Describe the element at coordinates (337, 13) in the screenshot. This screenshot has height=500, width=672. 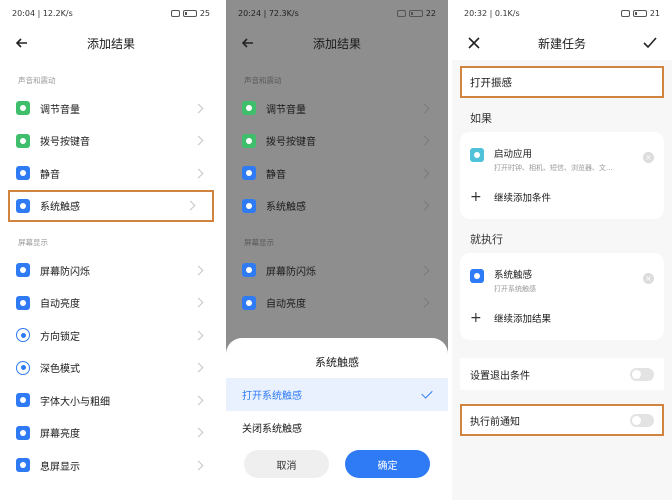
I see `status-bar: 20:24 | 72.3K/s 22` at that location.